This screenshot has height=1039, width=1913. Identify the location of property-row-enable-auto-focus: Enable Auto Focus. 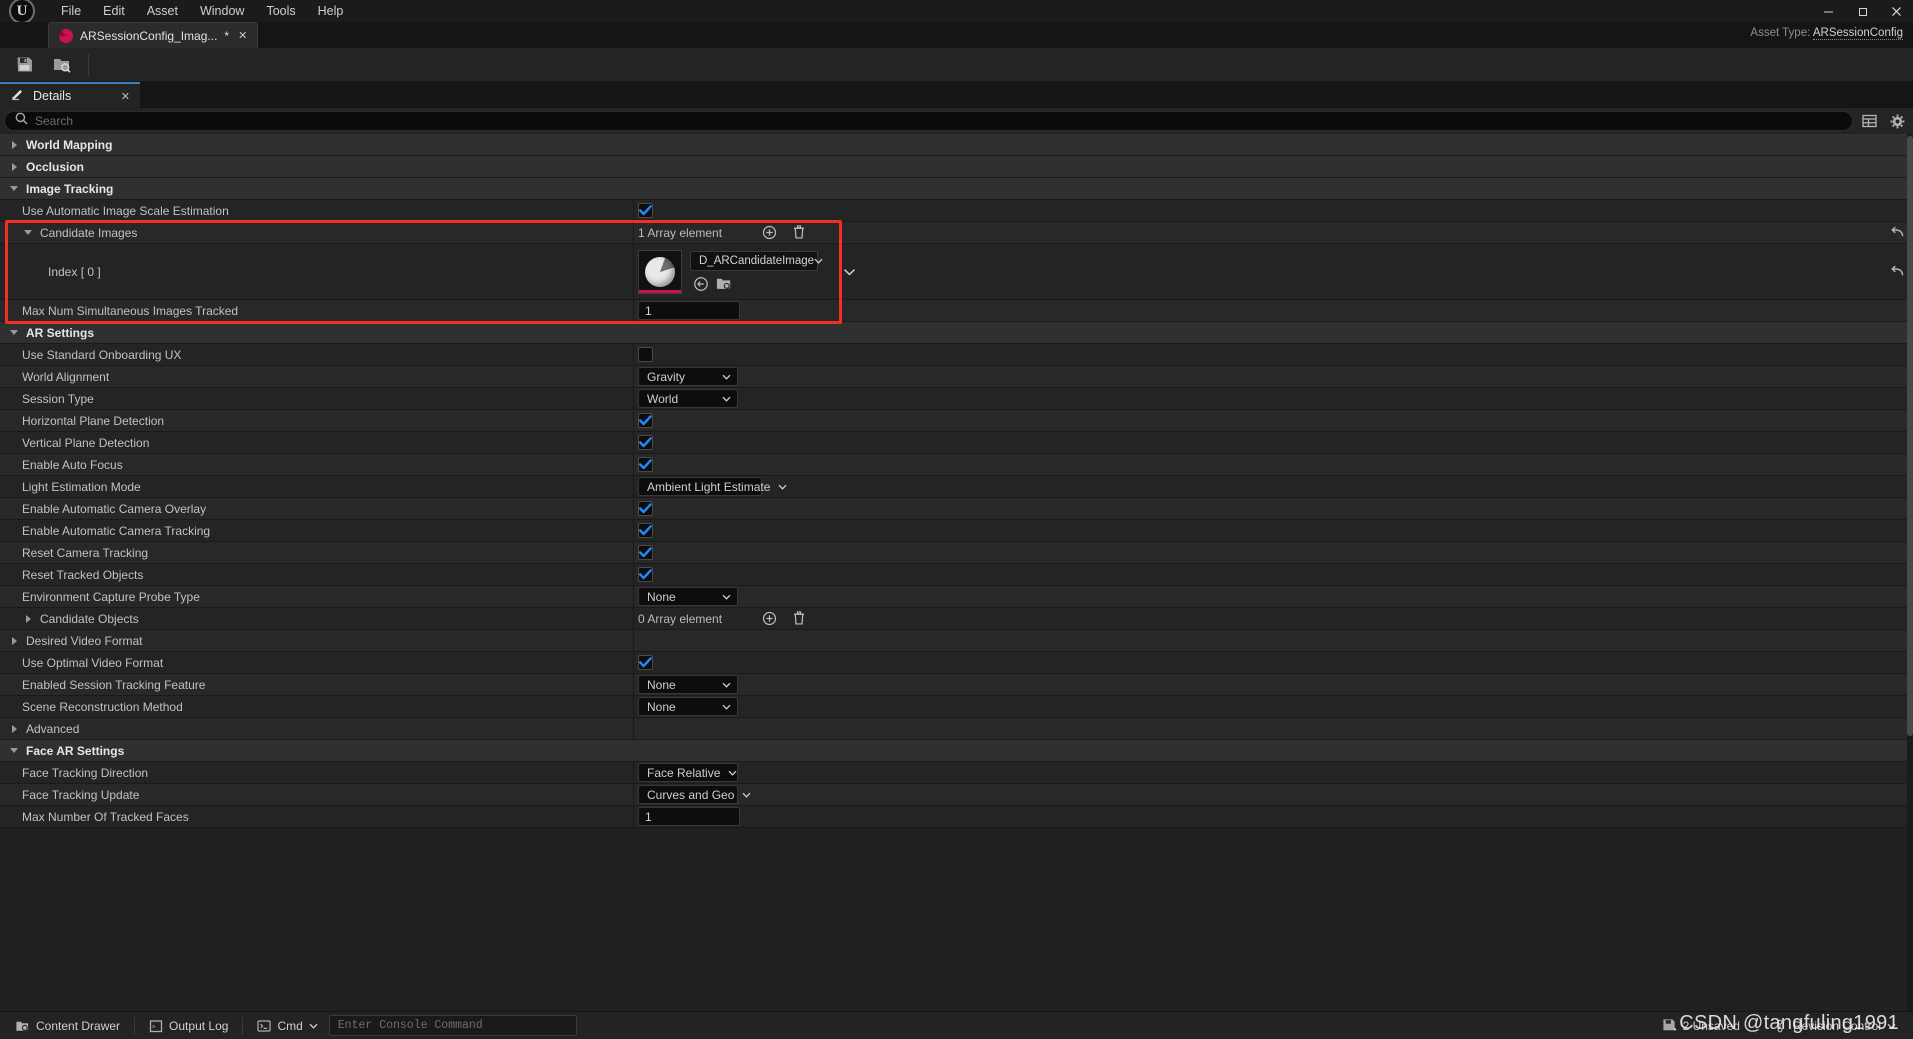
(956, 465).